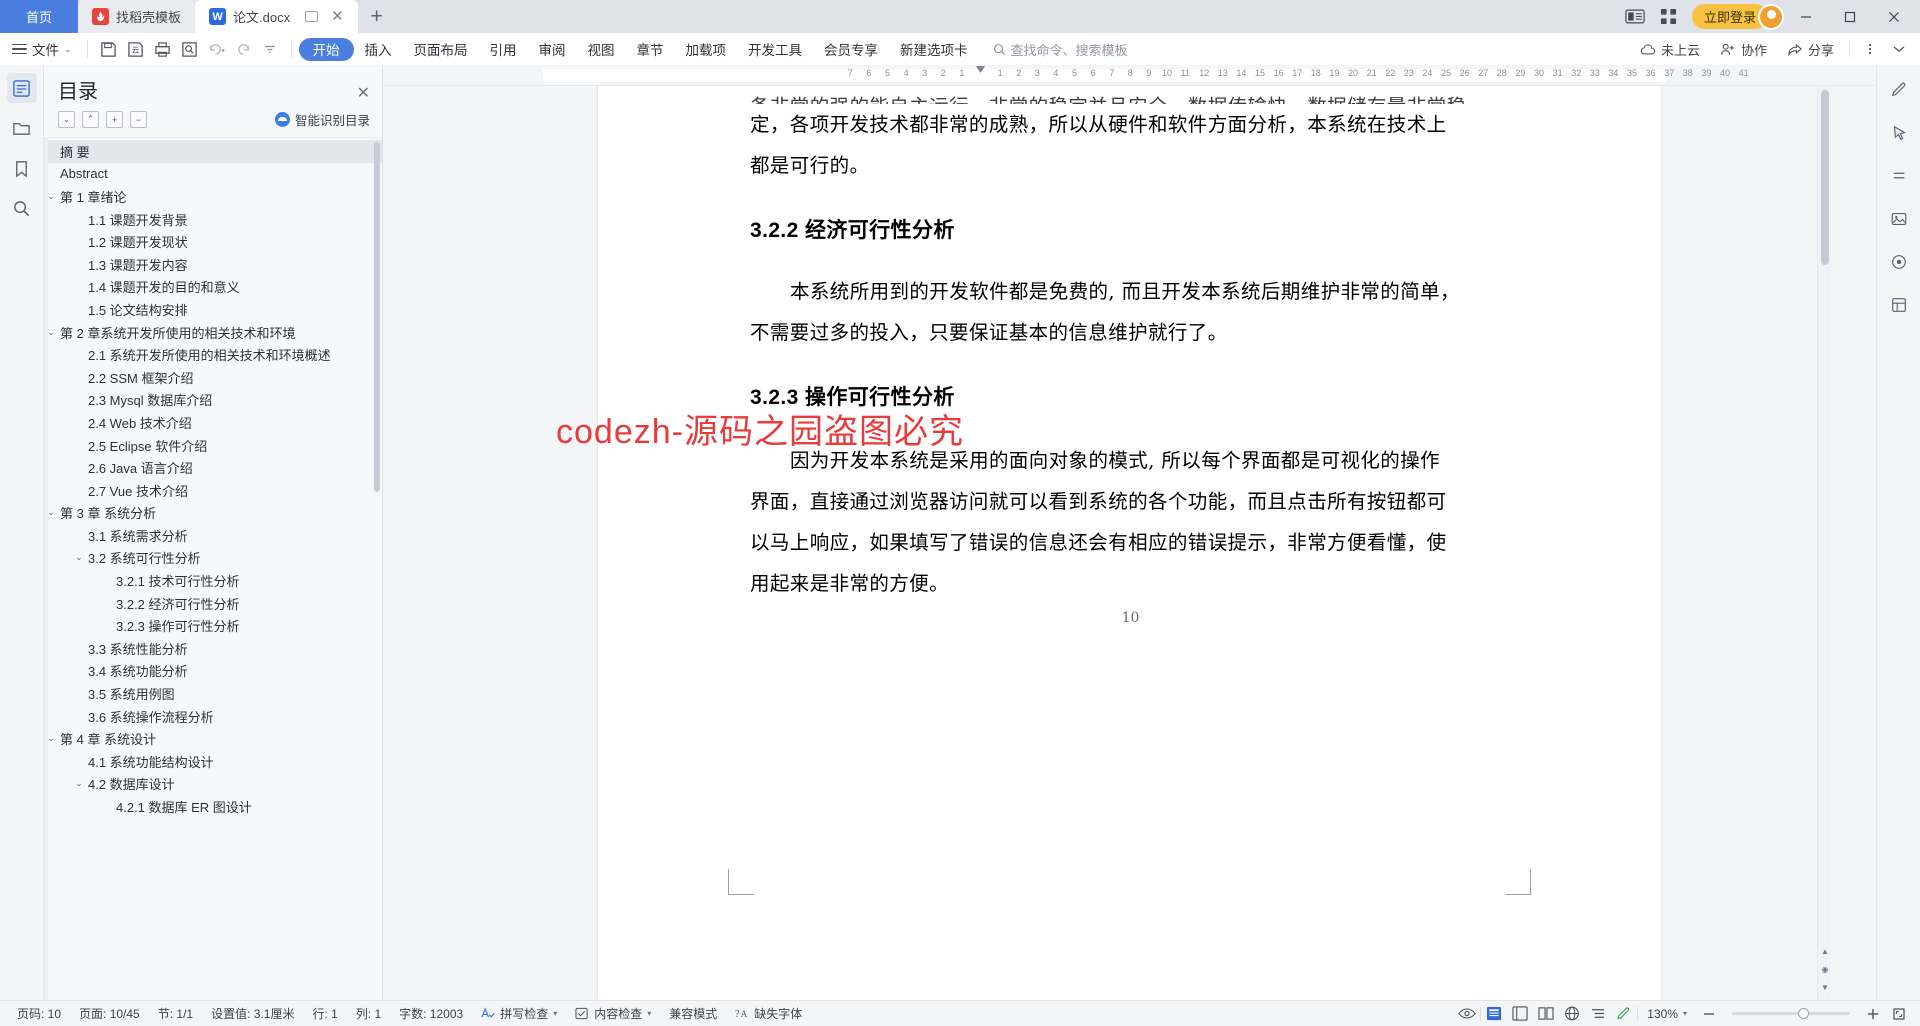 Image resolution: width=1920 pixels, height=1026 pixels. What do you see at coordinates (1899, 90) in the screenshot?
I see `pen-edit-icon` at bounding box center [1899, 90].